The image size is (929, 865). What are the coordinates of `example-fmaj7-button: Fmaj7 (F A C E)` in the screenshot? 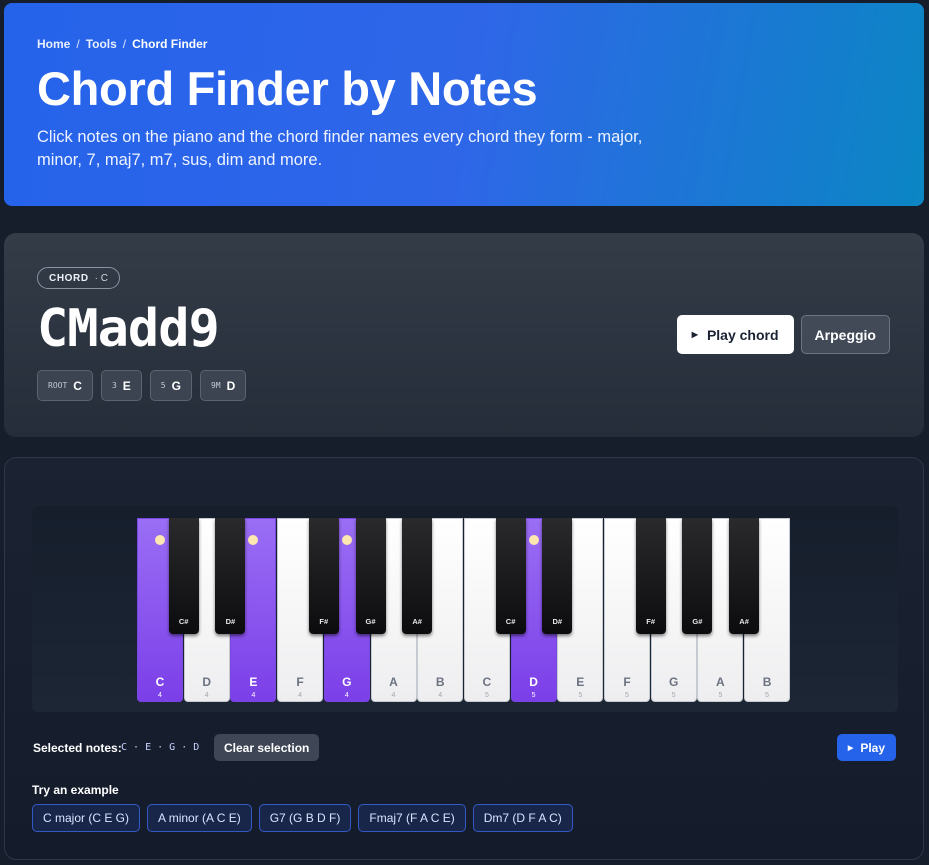 It's located at (412, 818).